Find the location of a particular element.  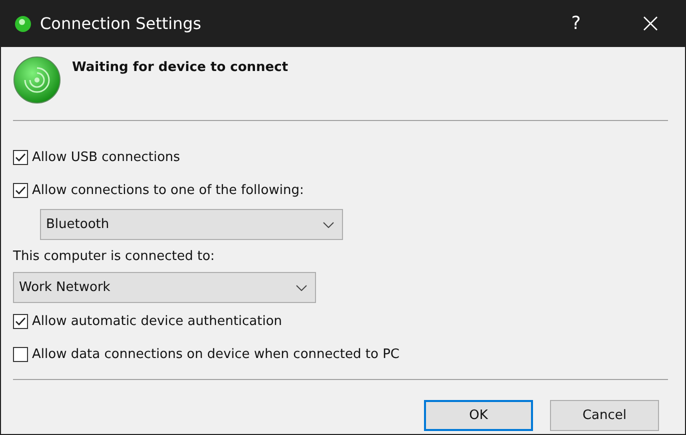

app-icon is located at coordinates (23, 23).